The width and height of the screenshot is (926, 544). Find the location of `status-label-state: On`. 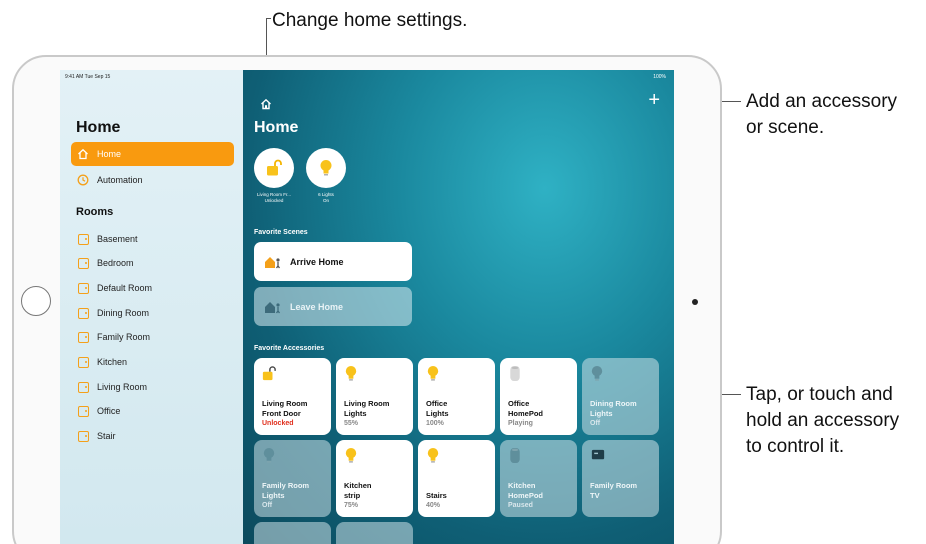

status-label-state: On is located at coordinates (325, 200).